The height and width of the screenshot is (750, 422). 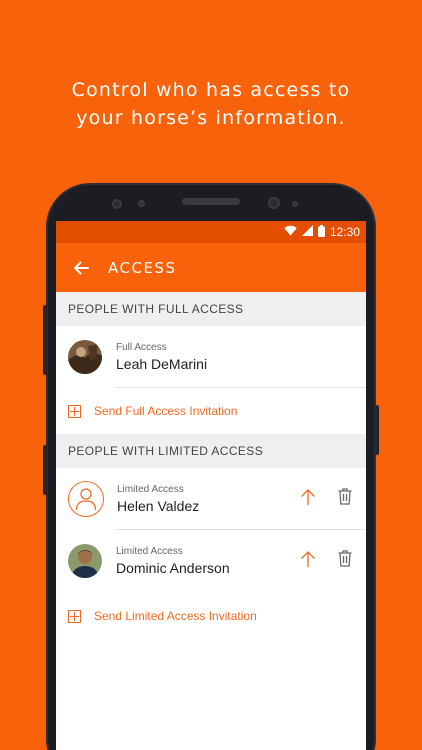 I want to click on person-name: Helen Valdez, so click(x=158, y=506).